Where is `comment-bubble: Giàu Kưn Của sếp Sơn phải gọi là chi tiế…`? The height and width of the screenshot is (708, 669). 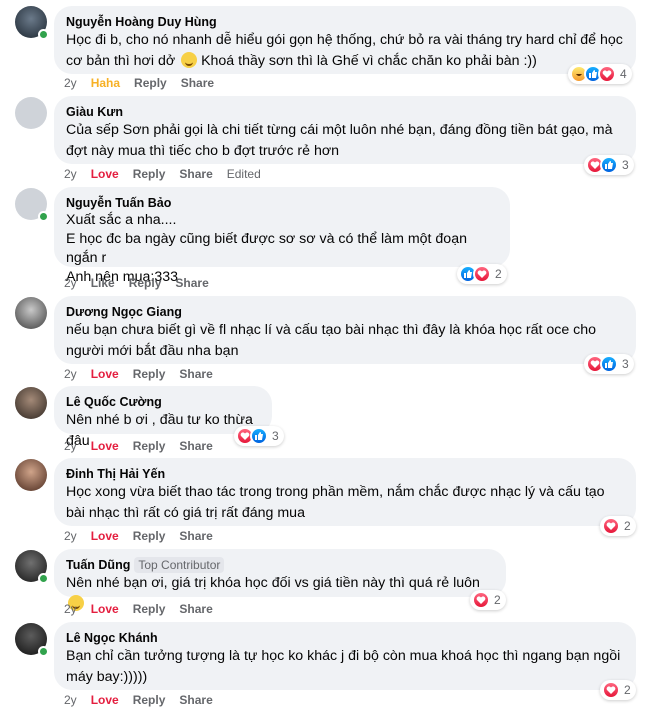 comment-bubble: Giàu Kưn Của sếp Sơn phải gọi là chi tiế… is located at coordinates (345, 130).